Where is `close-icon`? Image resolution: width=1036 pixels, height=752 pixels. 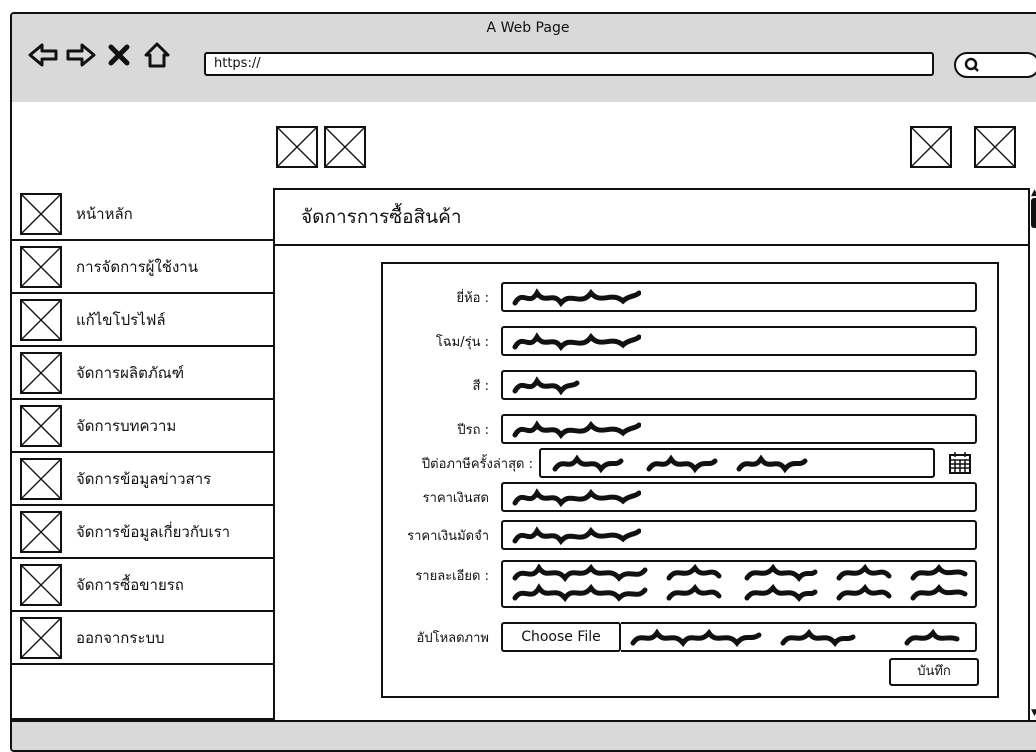
close-icon is located at coordinates (119, 55).